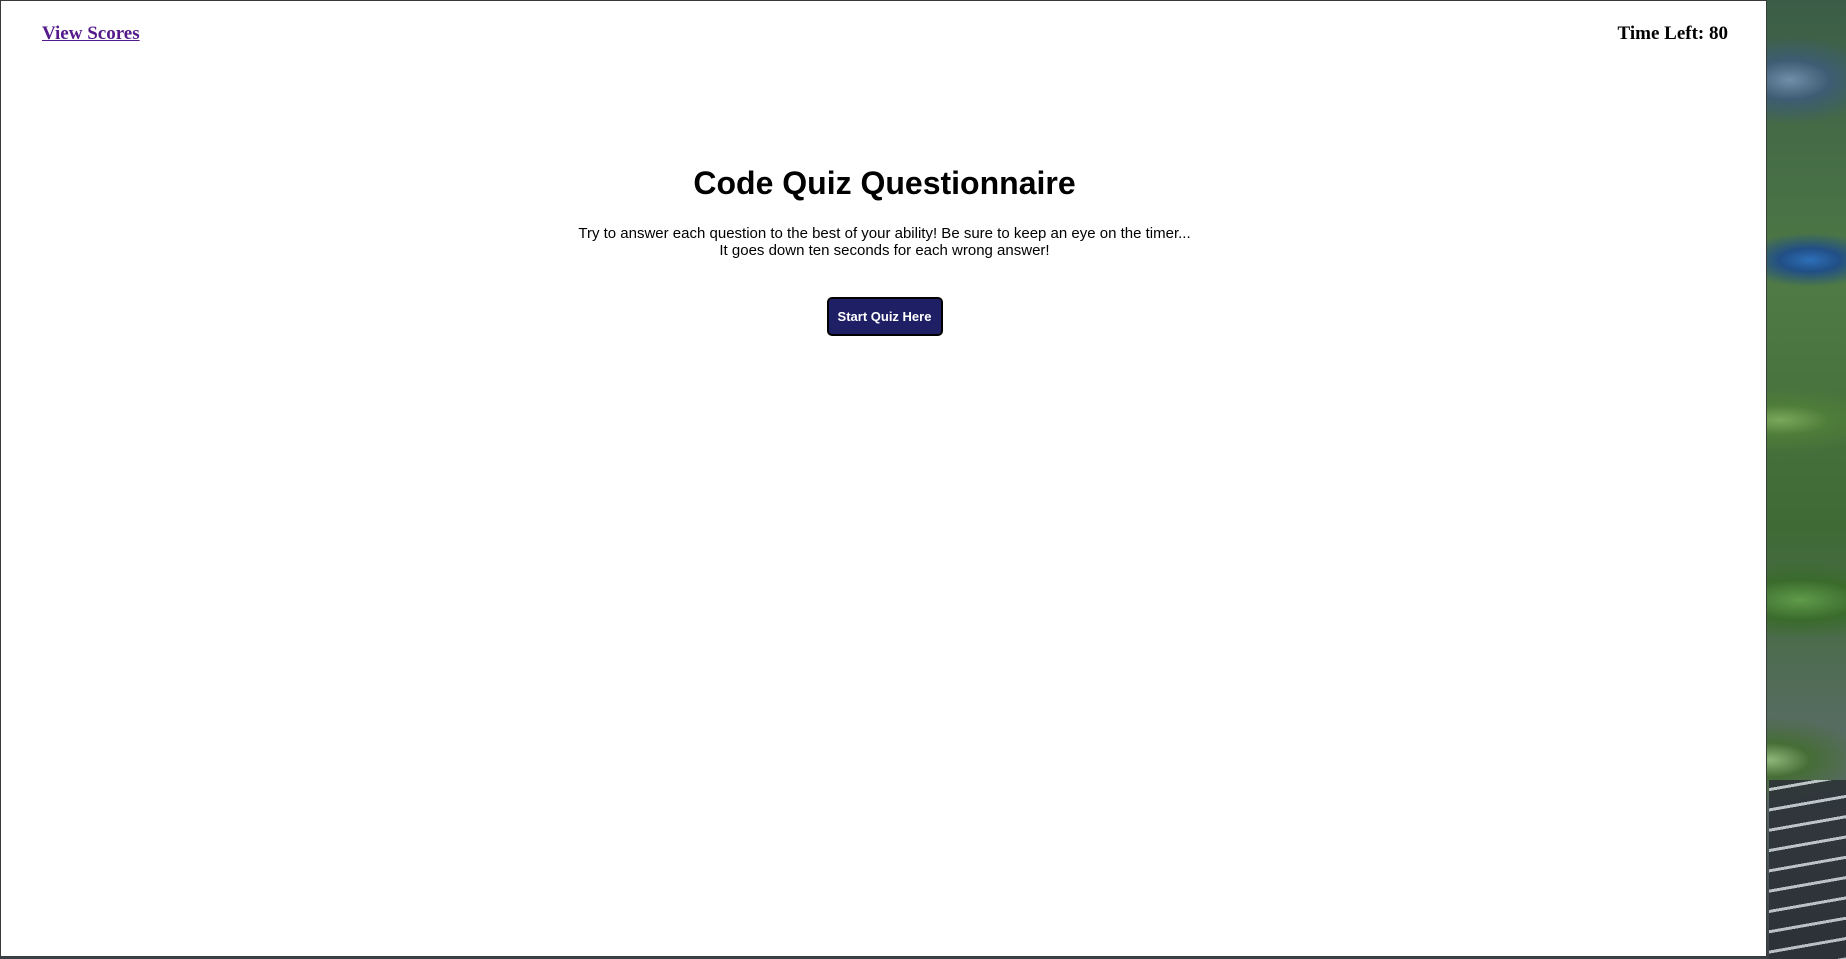 This screenshot has height=959, width=1846. Describe the element at coordinates (884, 316) in the screenshot. I see `start-quiz-button: Start Quiz Here` at that location.